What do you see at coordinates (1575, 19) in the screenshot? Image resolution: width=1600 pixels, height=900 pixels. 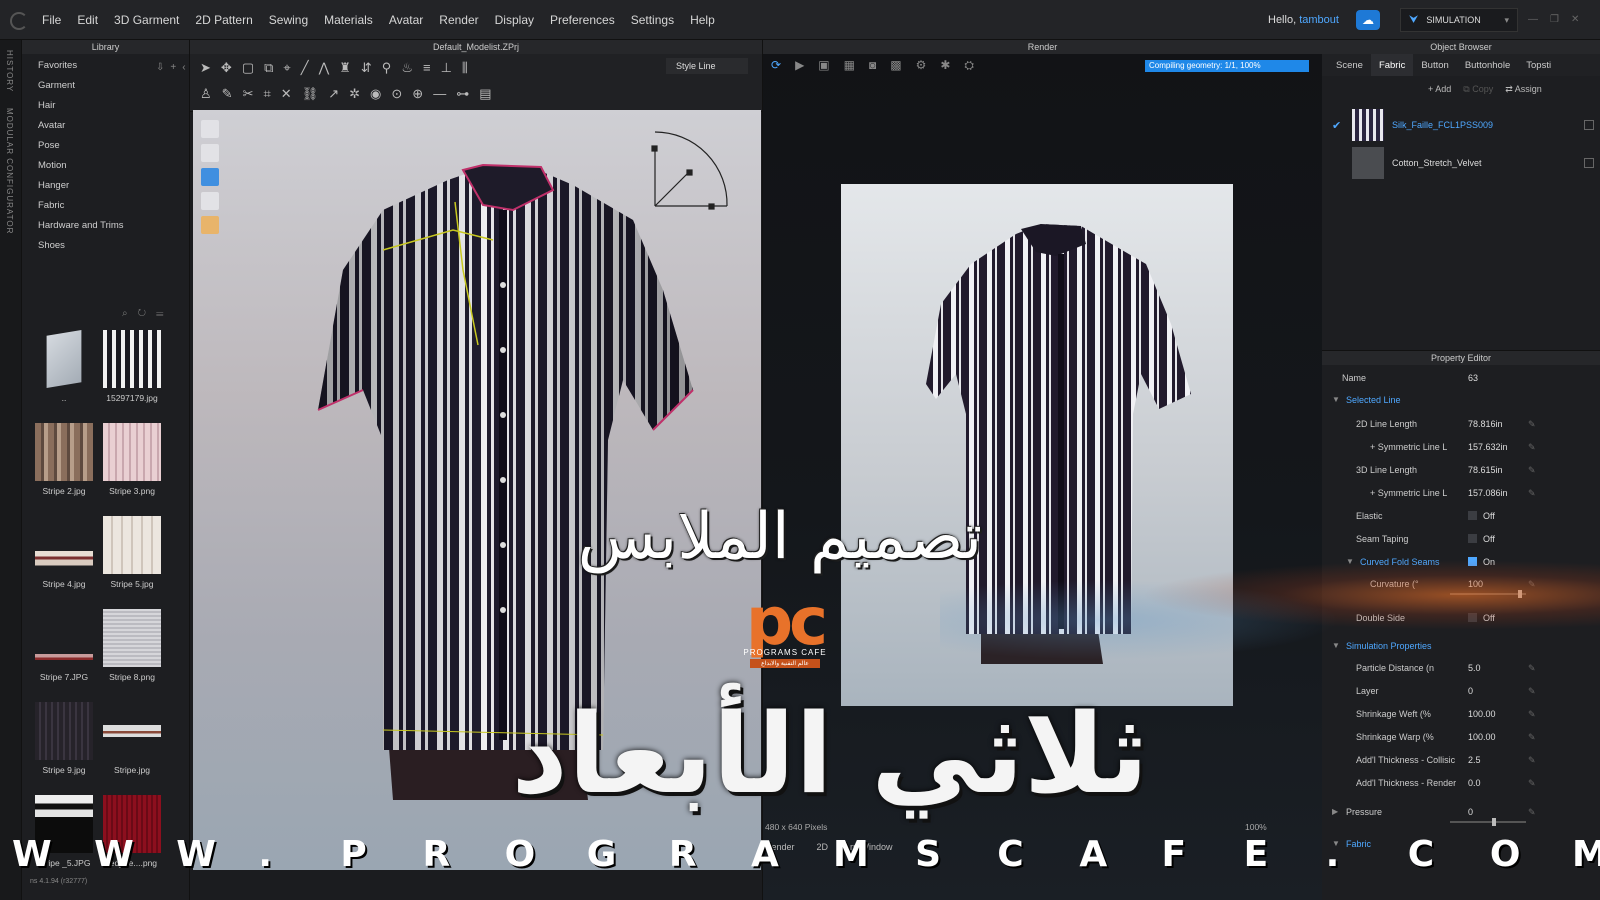 I see `close-icon: ✕` at bounding box center [1575, 19].